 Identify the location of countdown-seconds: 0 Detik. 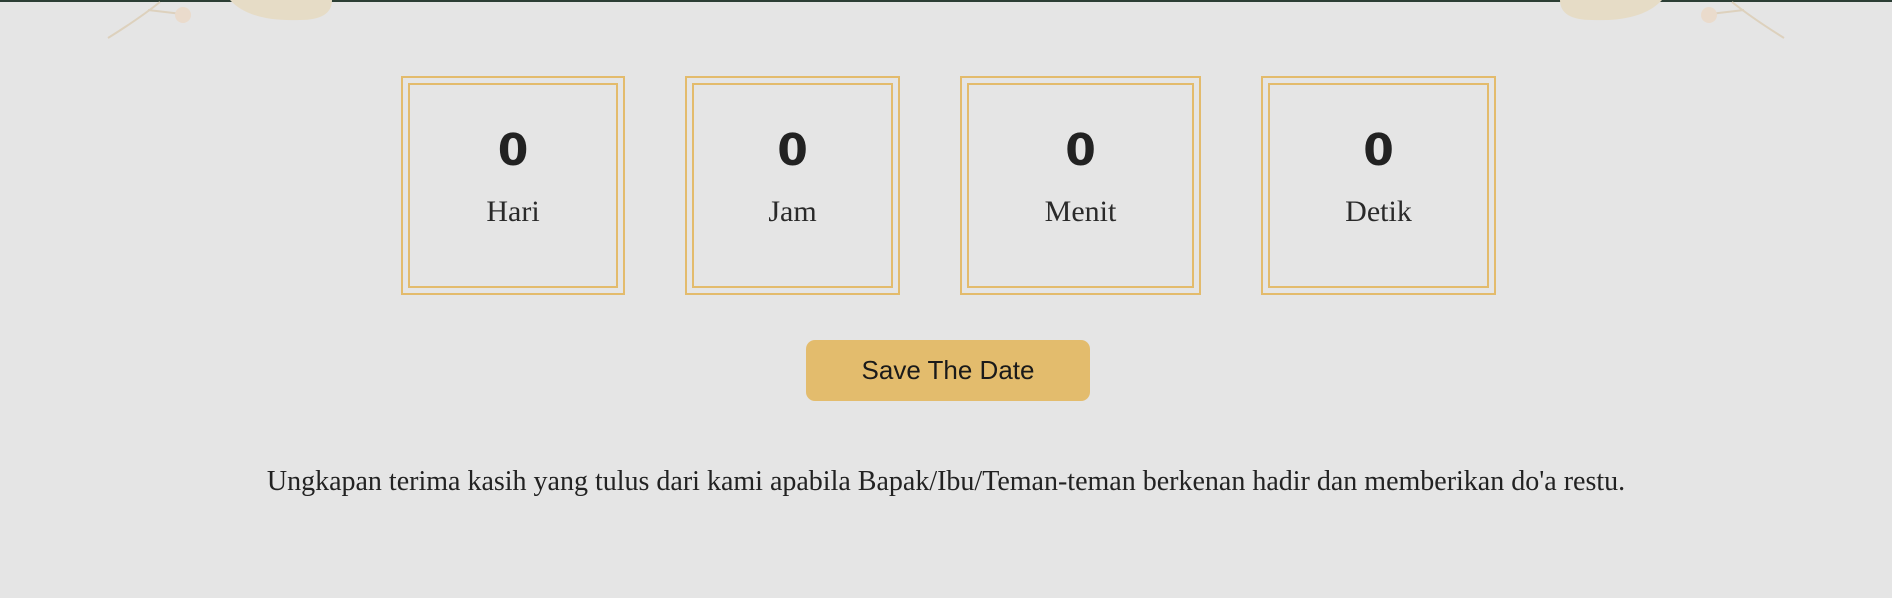
(1378, 185).